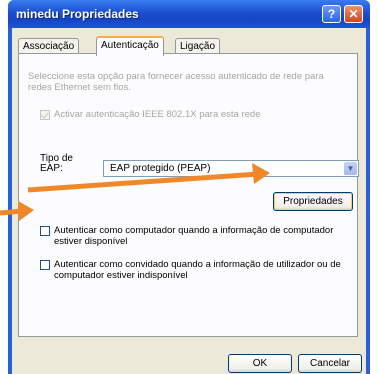  I want to click on arrow-to-computer-auth-checkbox, so click(17, 211).